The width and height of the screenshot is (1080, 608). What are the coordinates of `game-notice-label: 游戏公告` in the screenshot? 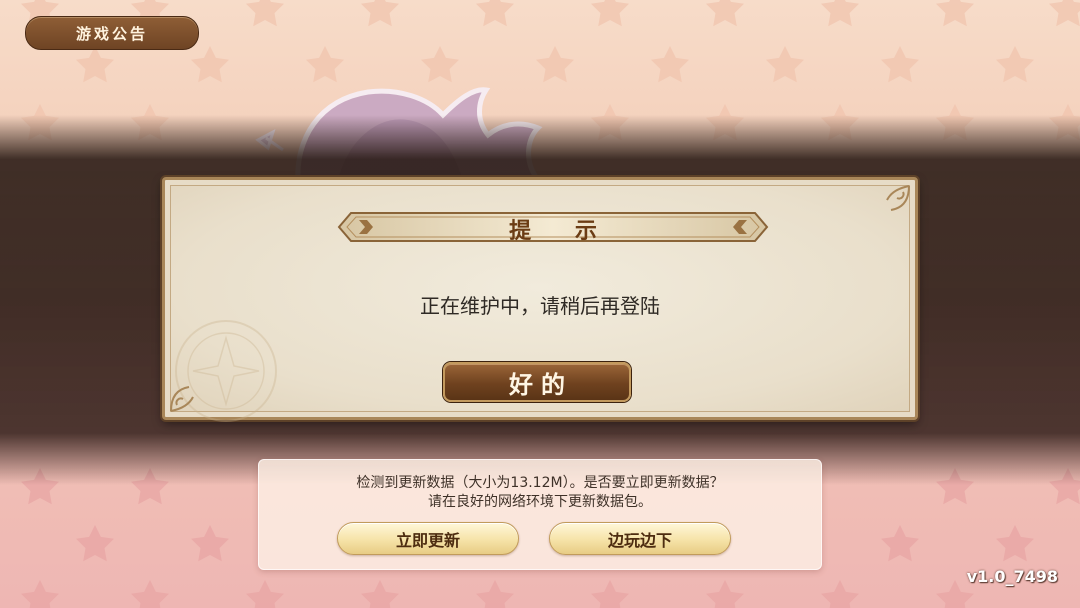 It's located at (111, 33).